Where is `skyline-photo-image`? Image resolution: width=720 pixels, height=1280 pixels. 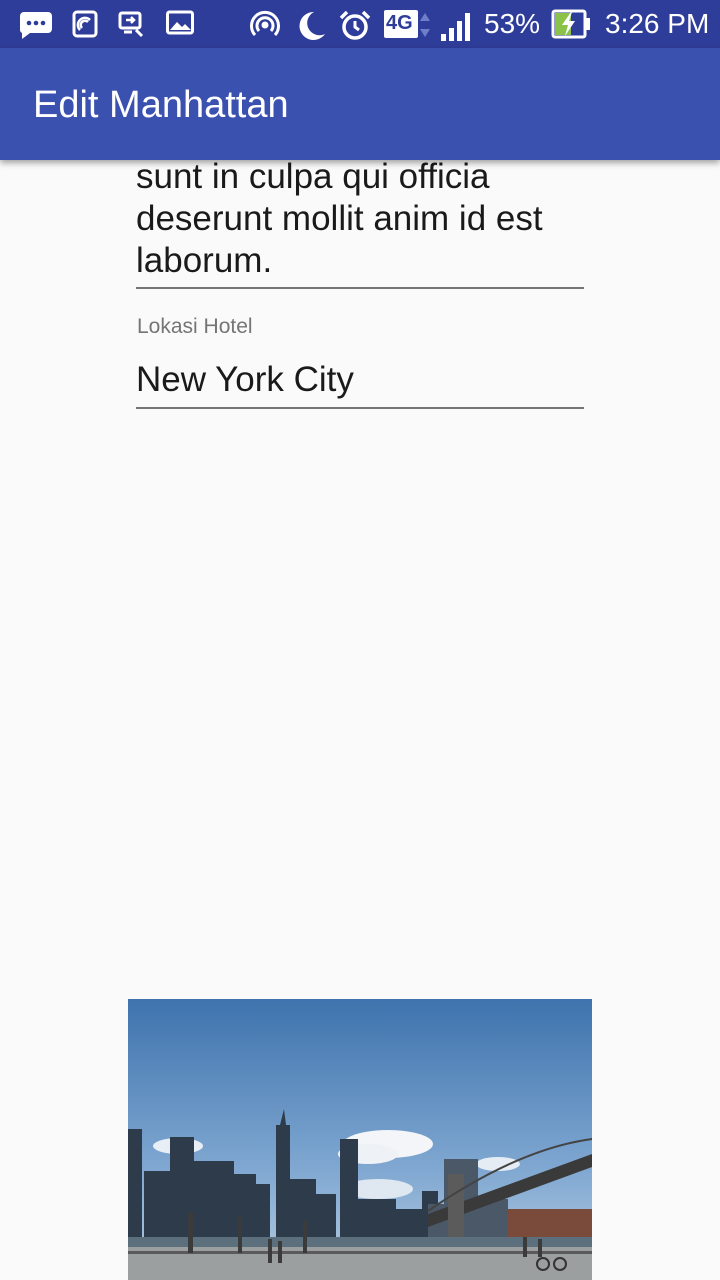 skyline-photo-image is located at coordinates (360, 1139).